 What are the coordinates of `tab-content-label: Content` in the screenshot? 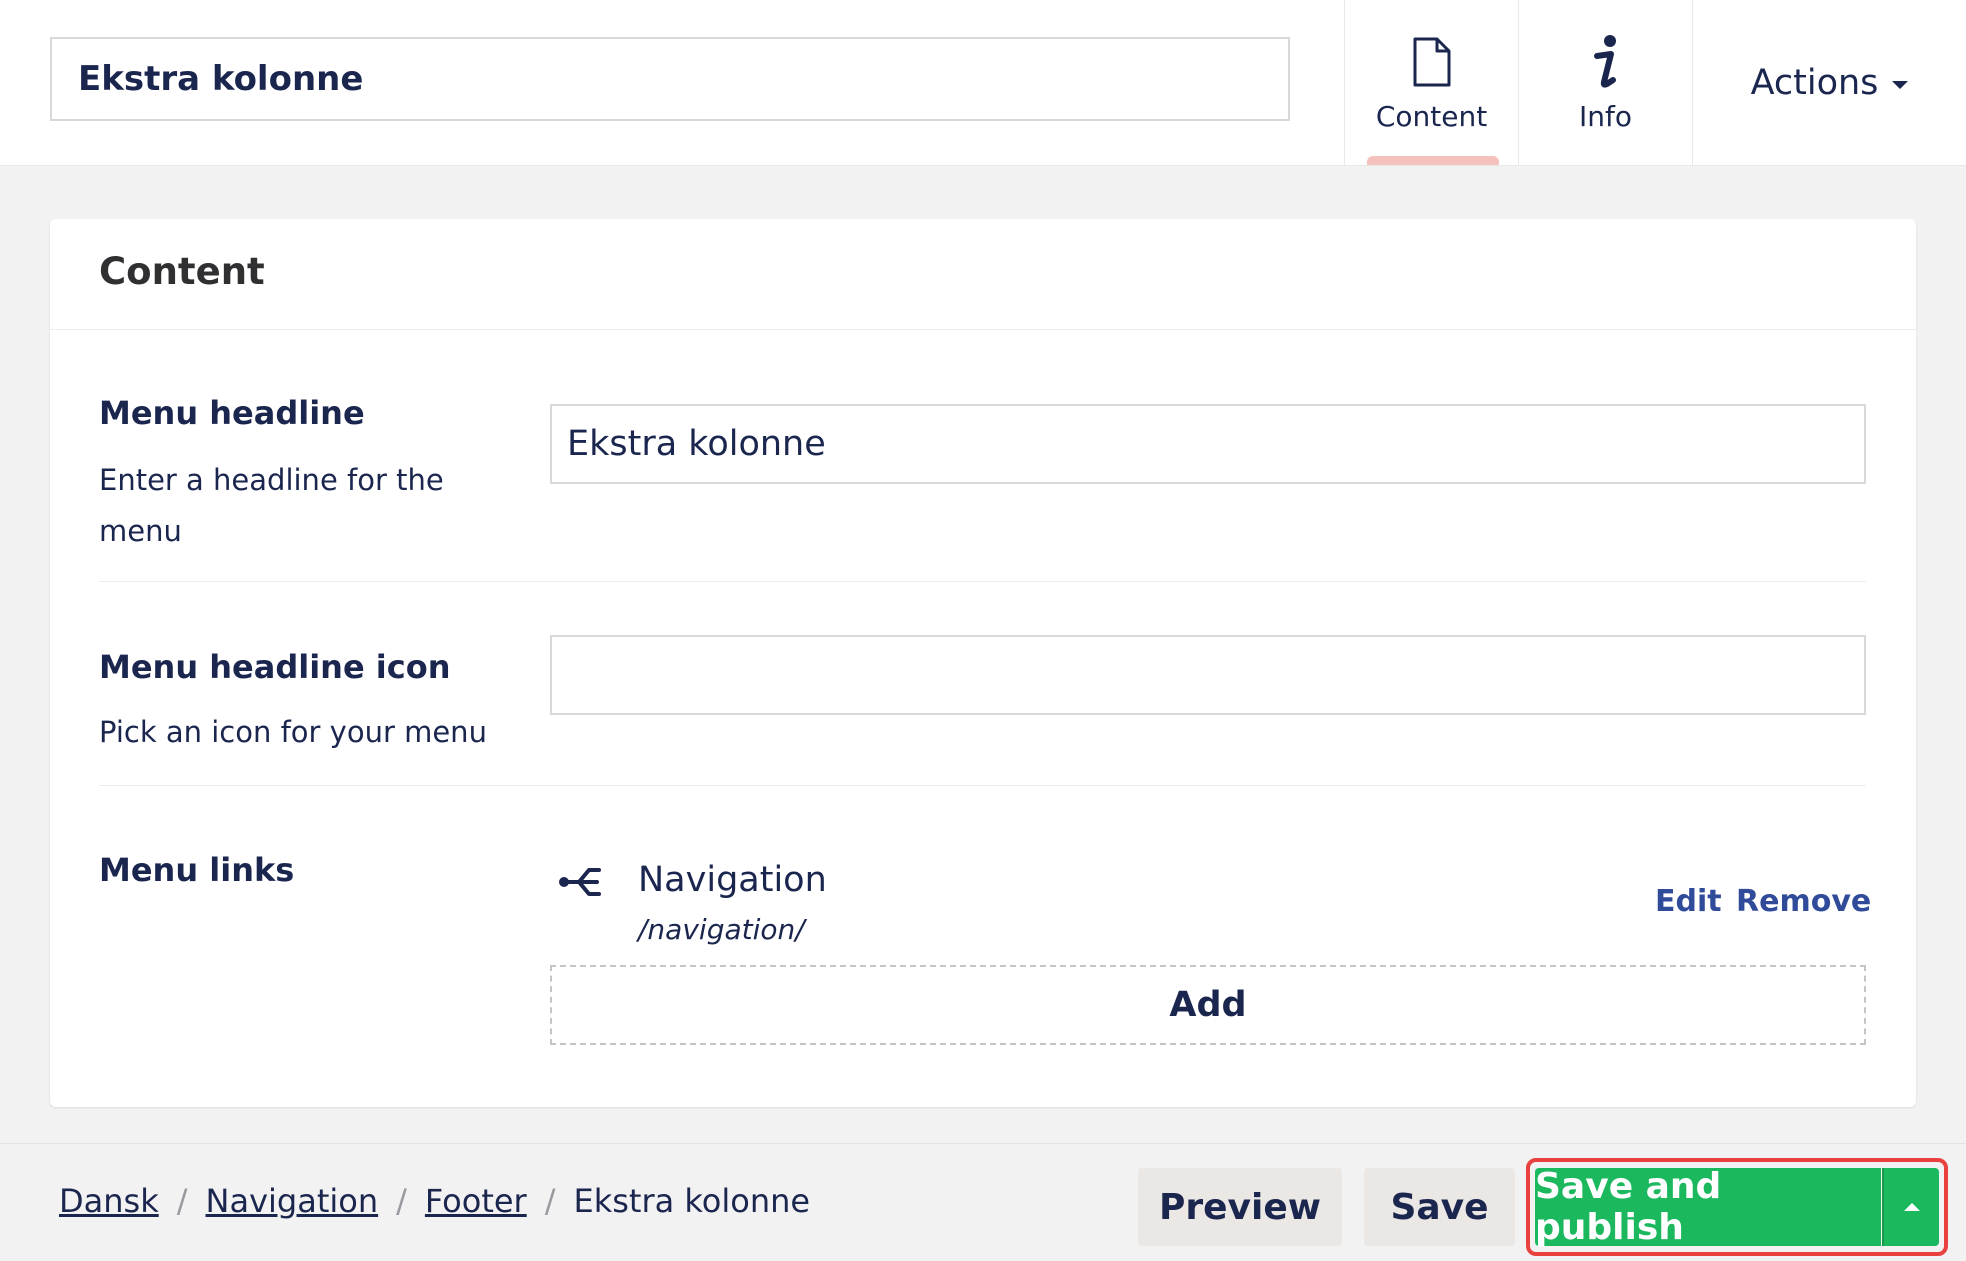 It's located at (1431, 116).